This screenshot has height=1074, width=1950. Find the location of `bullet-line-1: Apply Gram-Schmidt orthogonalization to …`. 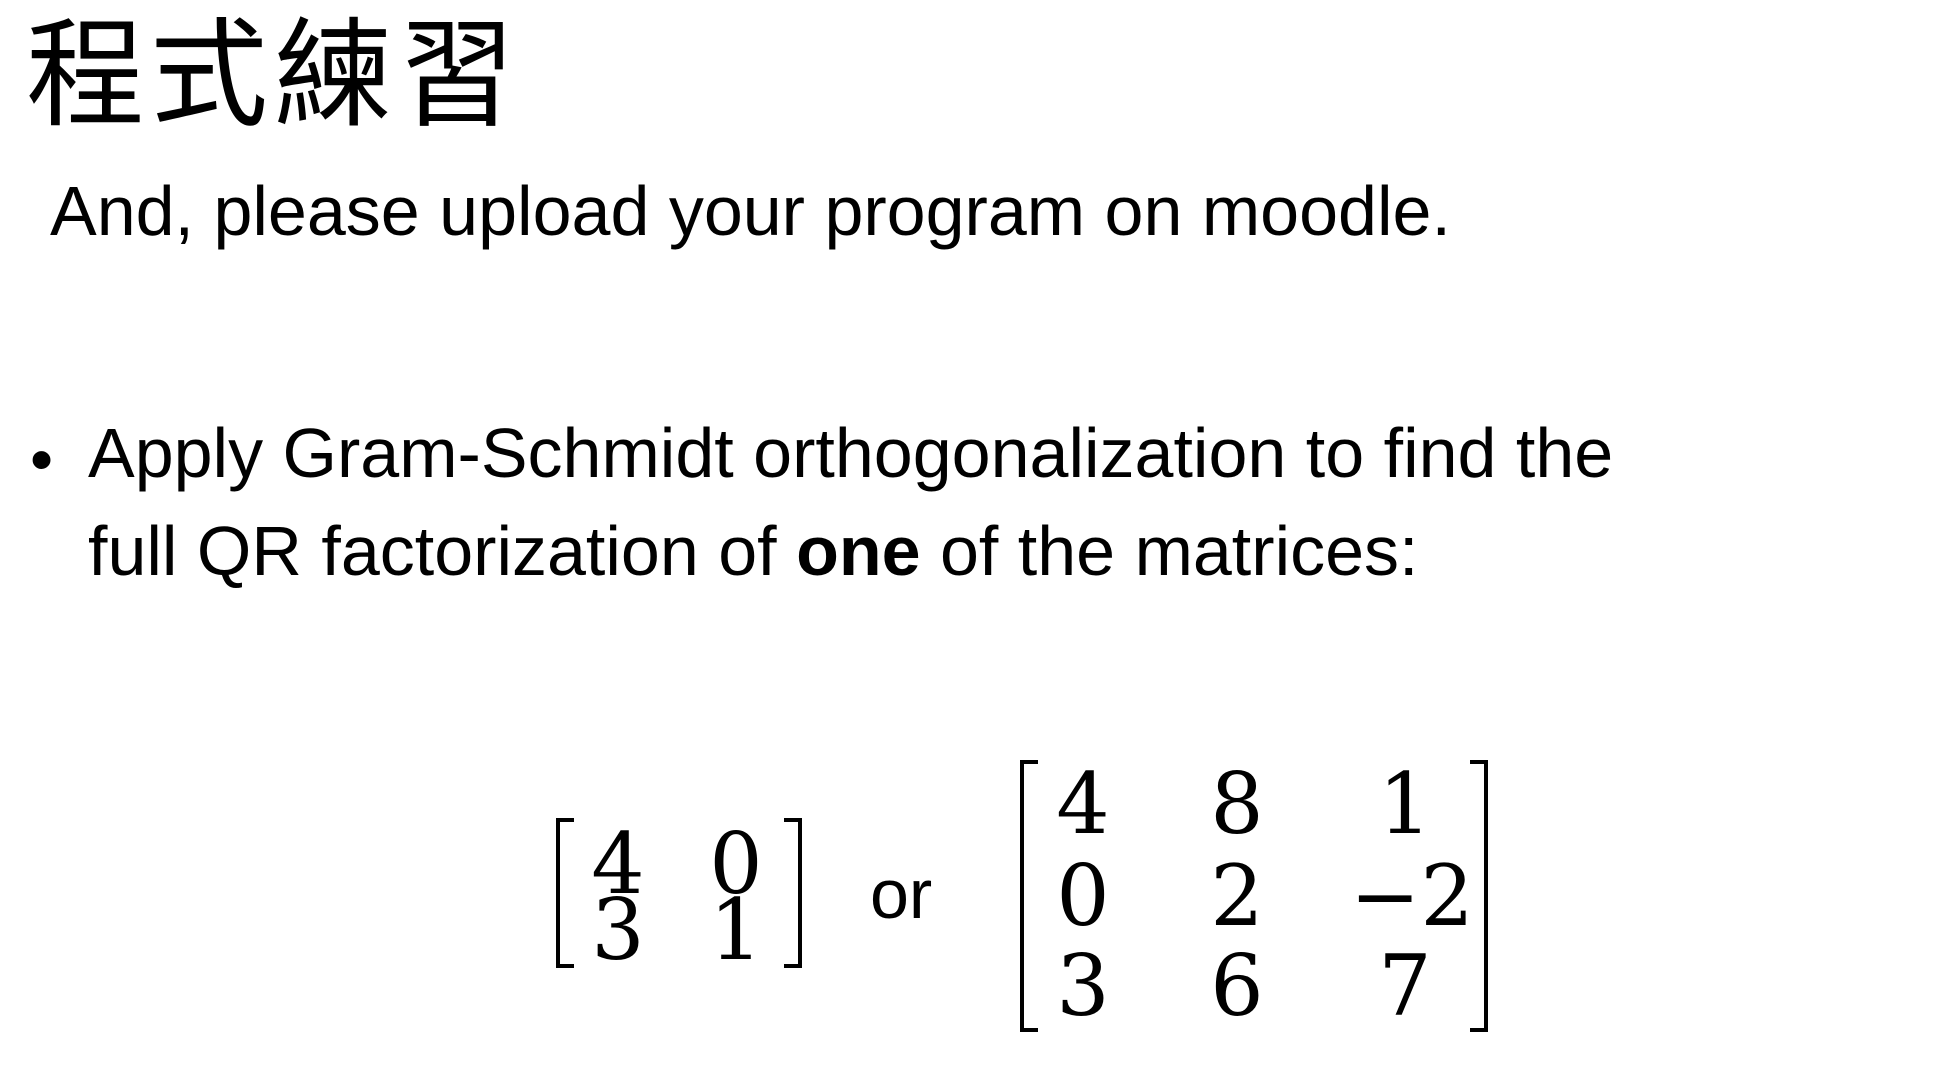

bullet-line-1: Apply Gram-Schmidt orthogonalization to … is located at coordinates (851, 453).